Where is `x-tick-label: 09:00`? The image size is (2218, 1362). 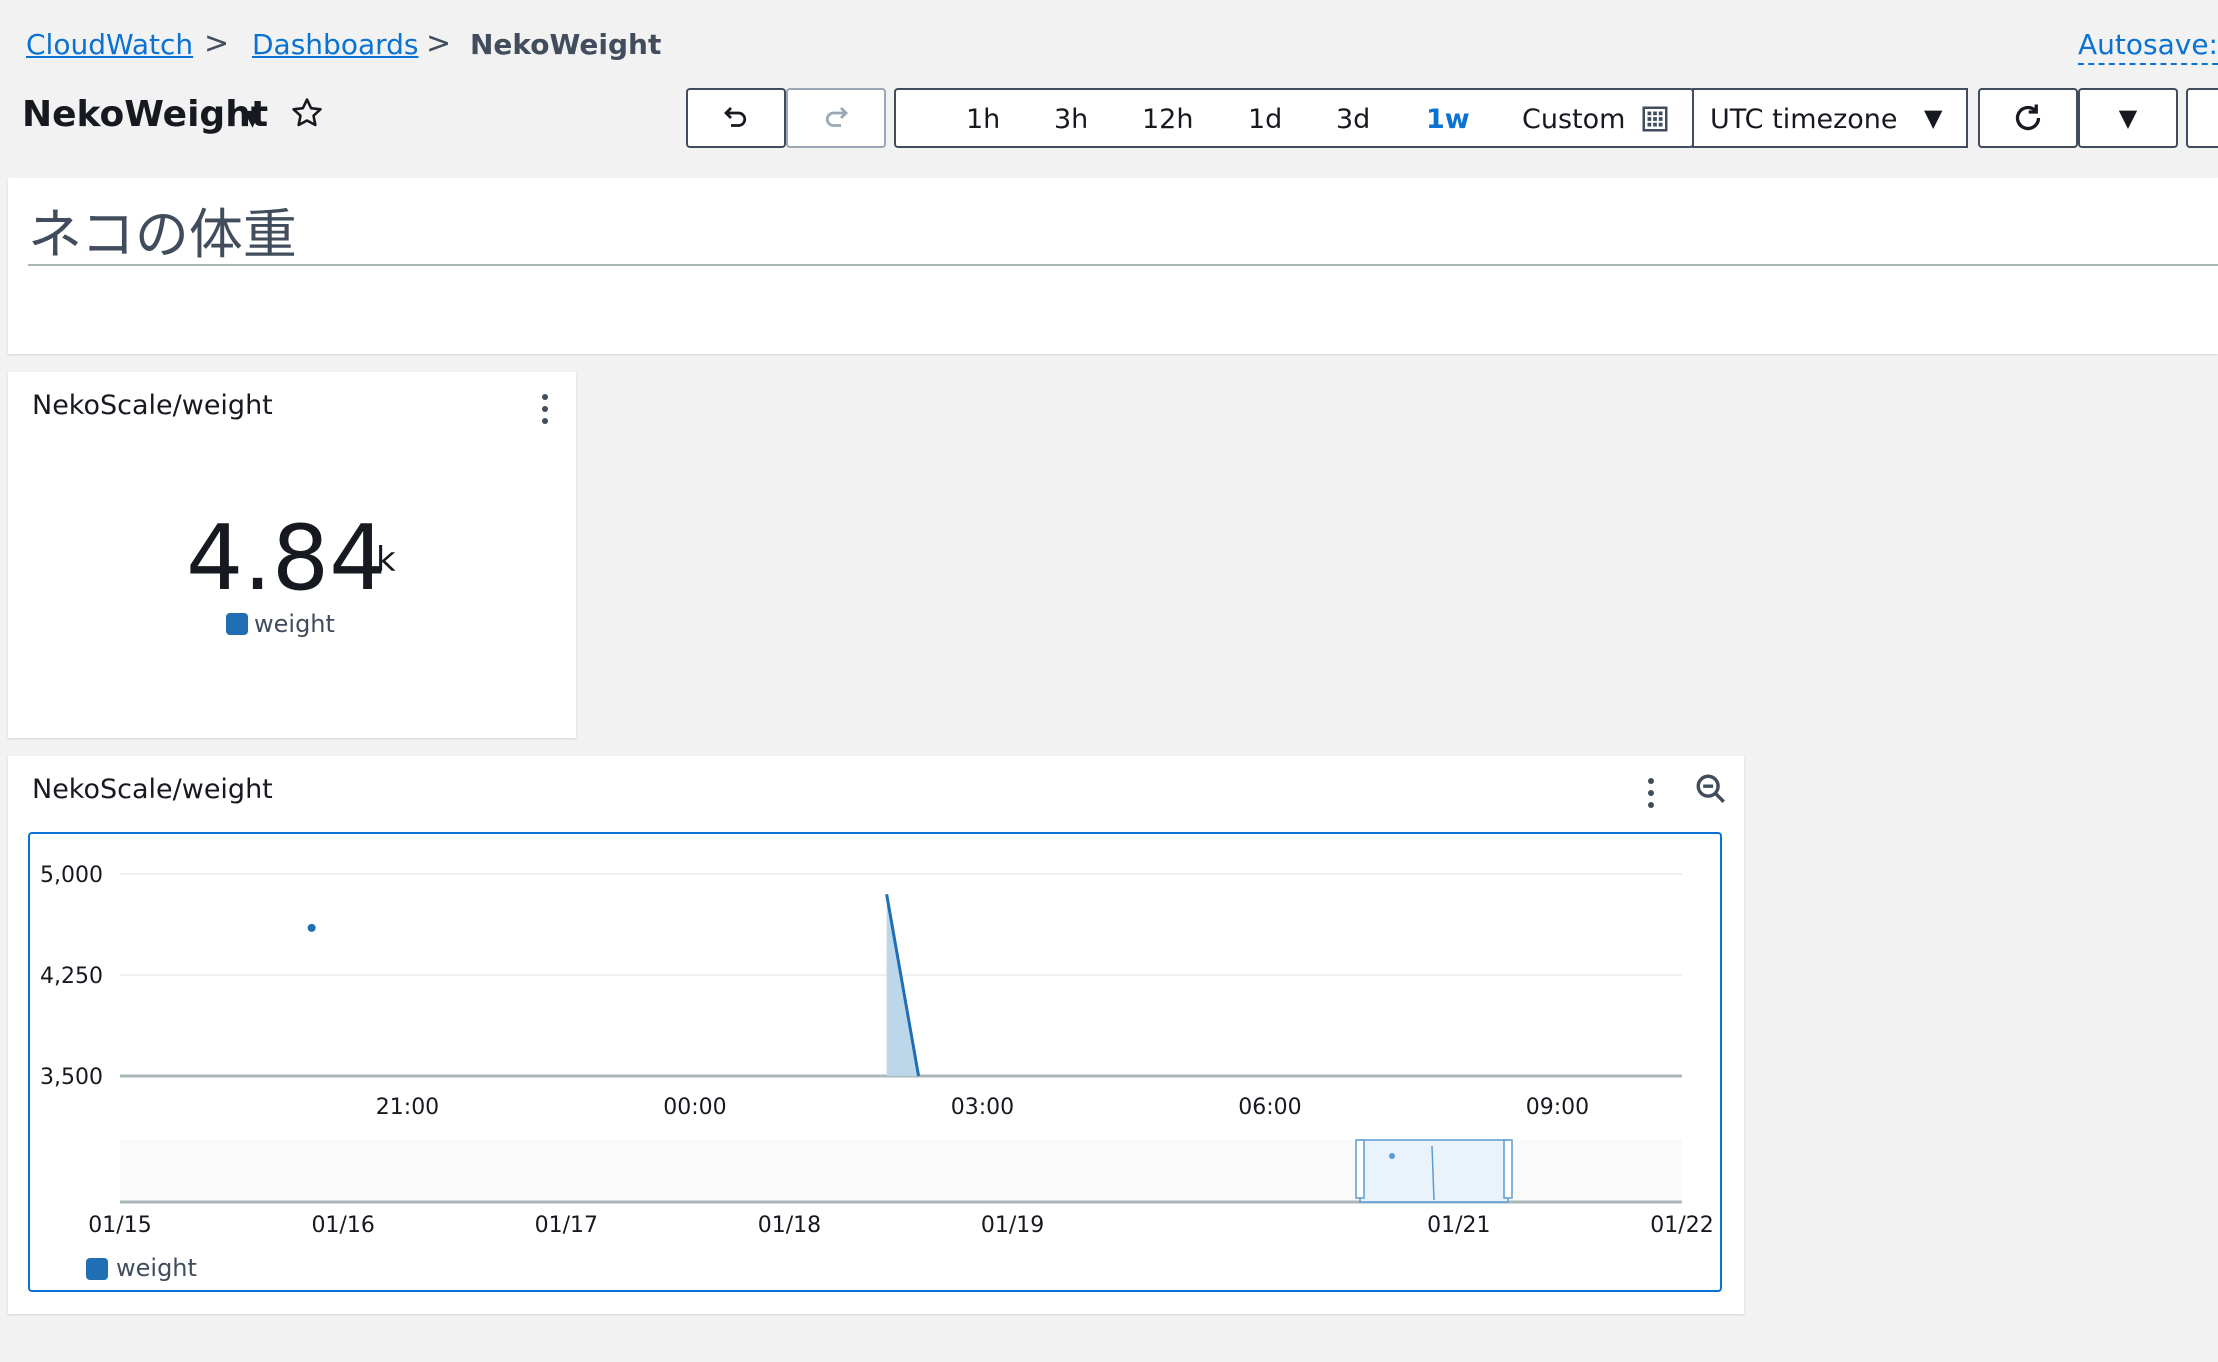 x-tick-label: 09:00 is located at coordinates (1557, 1107).